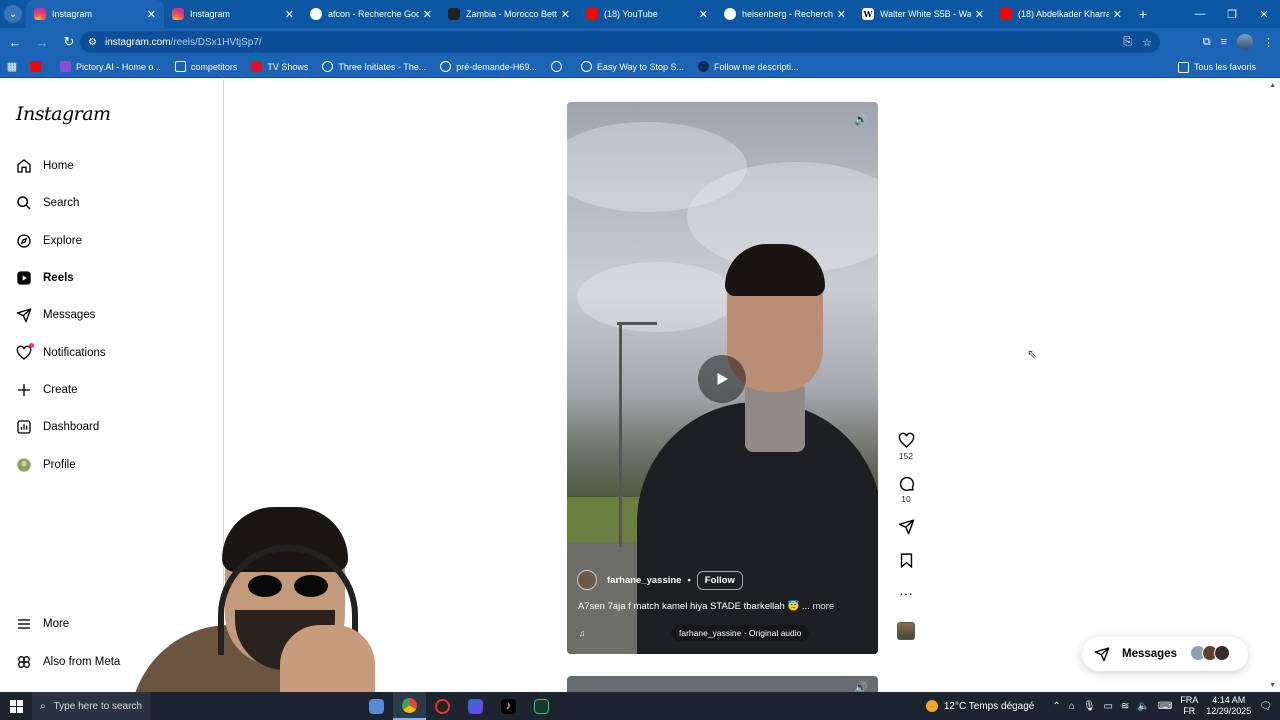 The image size is (1280, 720). What do you see at coordinates (1228, 706) in the screenshot?
I see `clock: 4:14 AM 12/29/2025` at bounding box center [1228, 706].